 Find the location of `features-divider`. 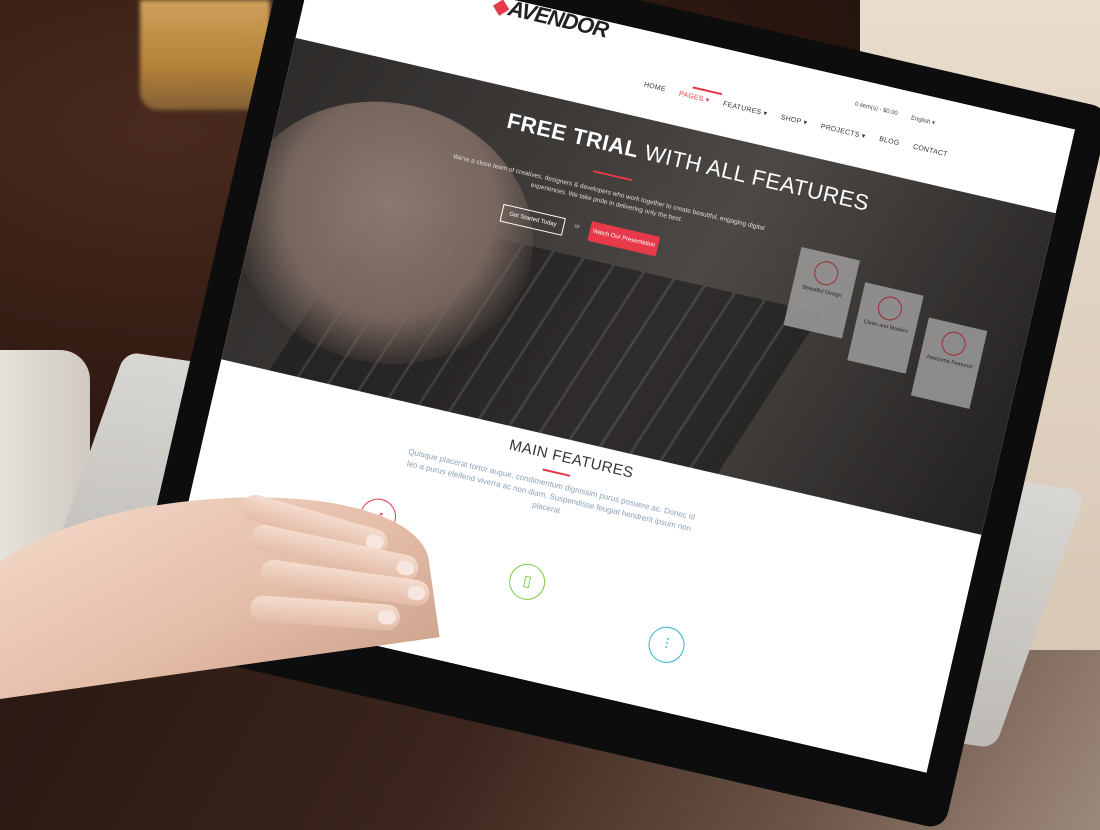

features-divider is located at coordinates (556, 472).